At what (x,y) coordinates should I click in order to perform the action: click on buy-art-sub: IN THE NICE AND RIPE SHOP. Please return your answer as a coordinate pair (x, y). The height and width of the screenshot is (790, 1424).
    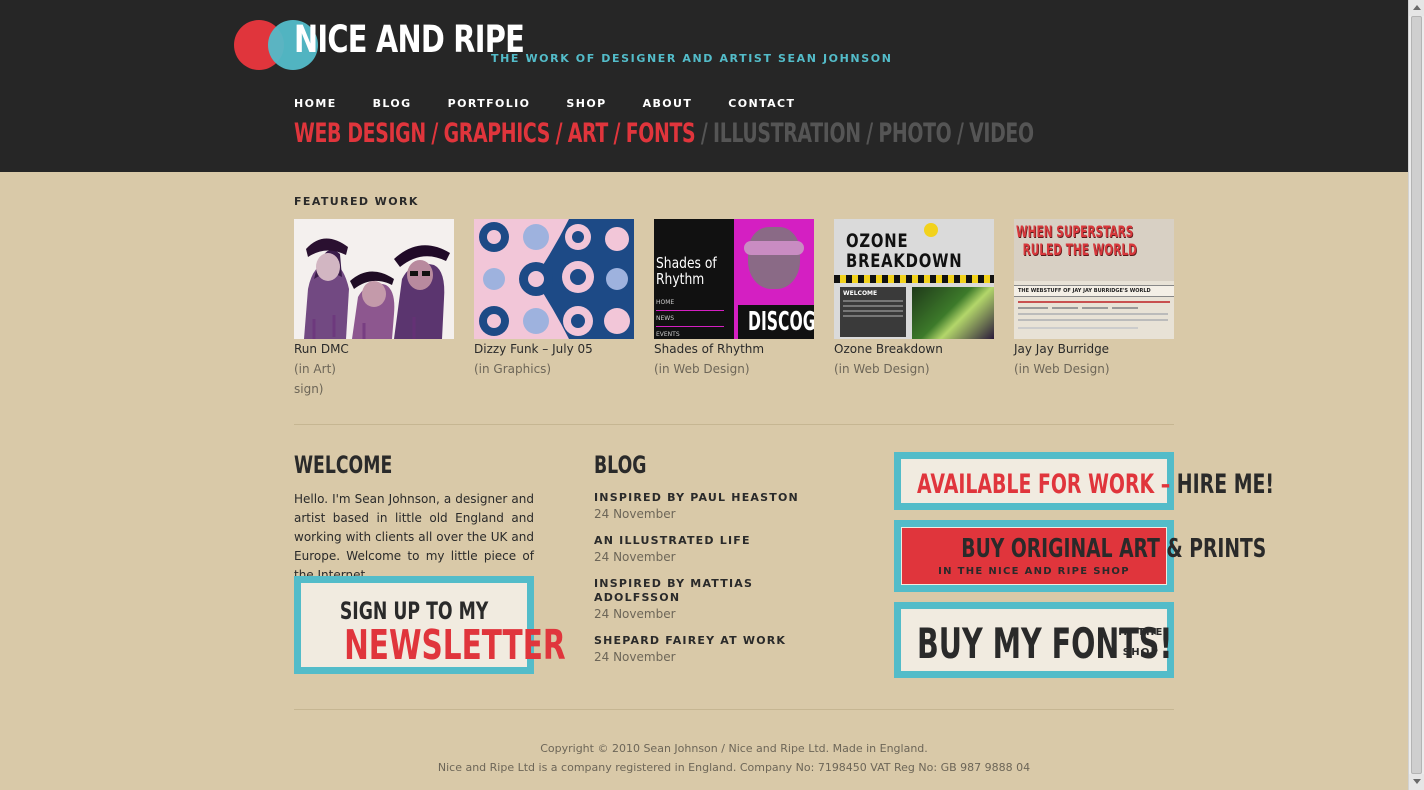
    Looking at the image, I should click on (1034, 571).